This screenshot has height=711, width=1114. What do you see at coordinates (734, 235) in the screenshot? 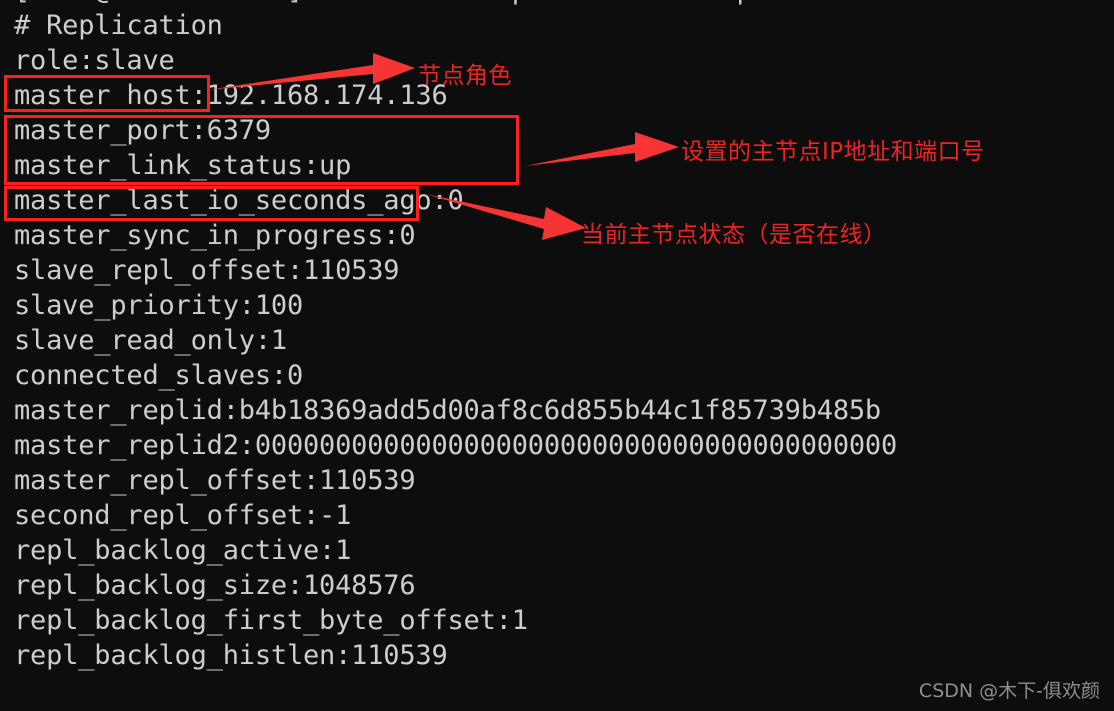
I see `annotation-label-link-status: 当前主节点状态（是否在线）` at bounding box center [734, 235].